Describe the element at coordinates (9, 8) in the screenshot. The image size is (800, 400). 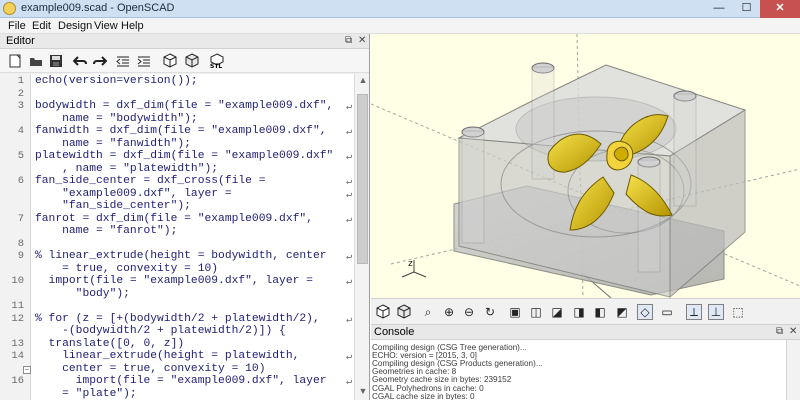
I see `openscad-app-icon` at that location.